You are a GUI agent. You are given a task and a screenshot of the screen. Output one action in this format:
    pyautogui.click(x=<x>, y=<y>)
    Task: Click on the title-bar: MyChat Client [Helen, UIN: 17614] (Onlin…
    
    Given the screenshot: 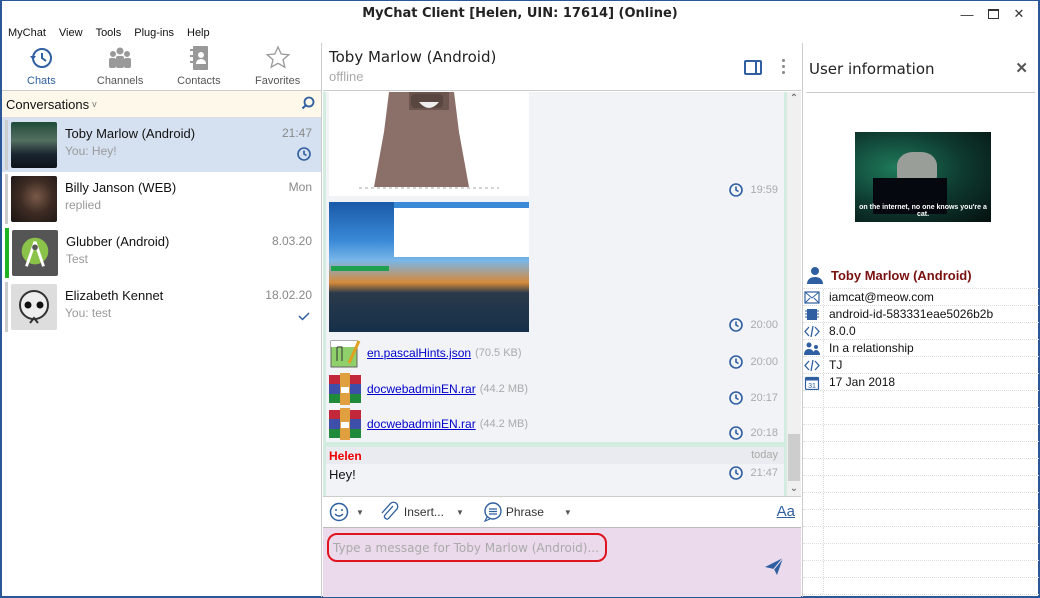 What is the action you would take?
    pyautogui.click(x=520, y=14)
    